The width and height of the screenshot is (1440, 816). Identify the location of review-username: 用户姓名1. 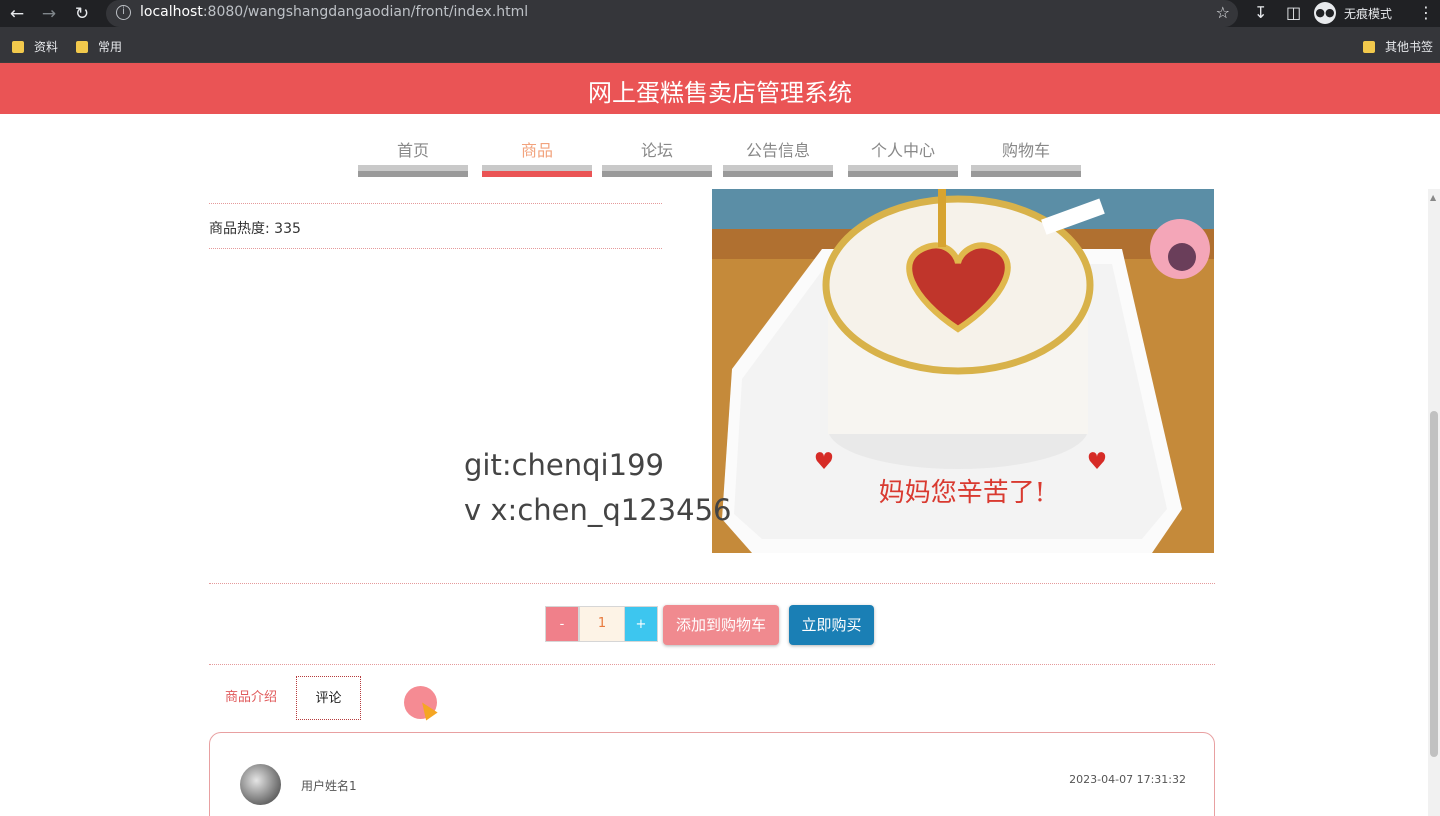
(329, 786).